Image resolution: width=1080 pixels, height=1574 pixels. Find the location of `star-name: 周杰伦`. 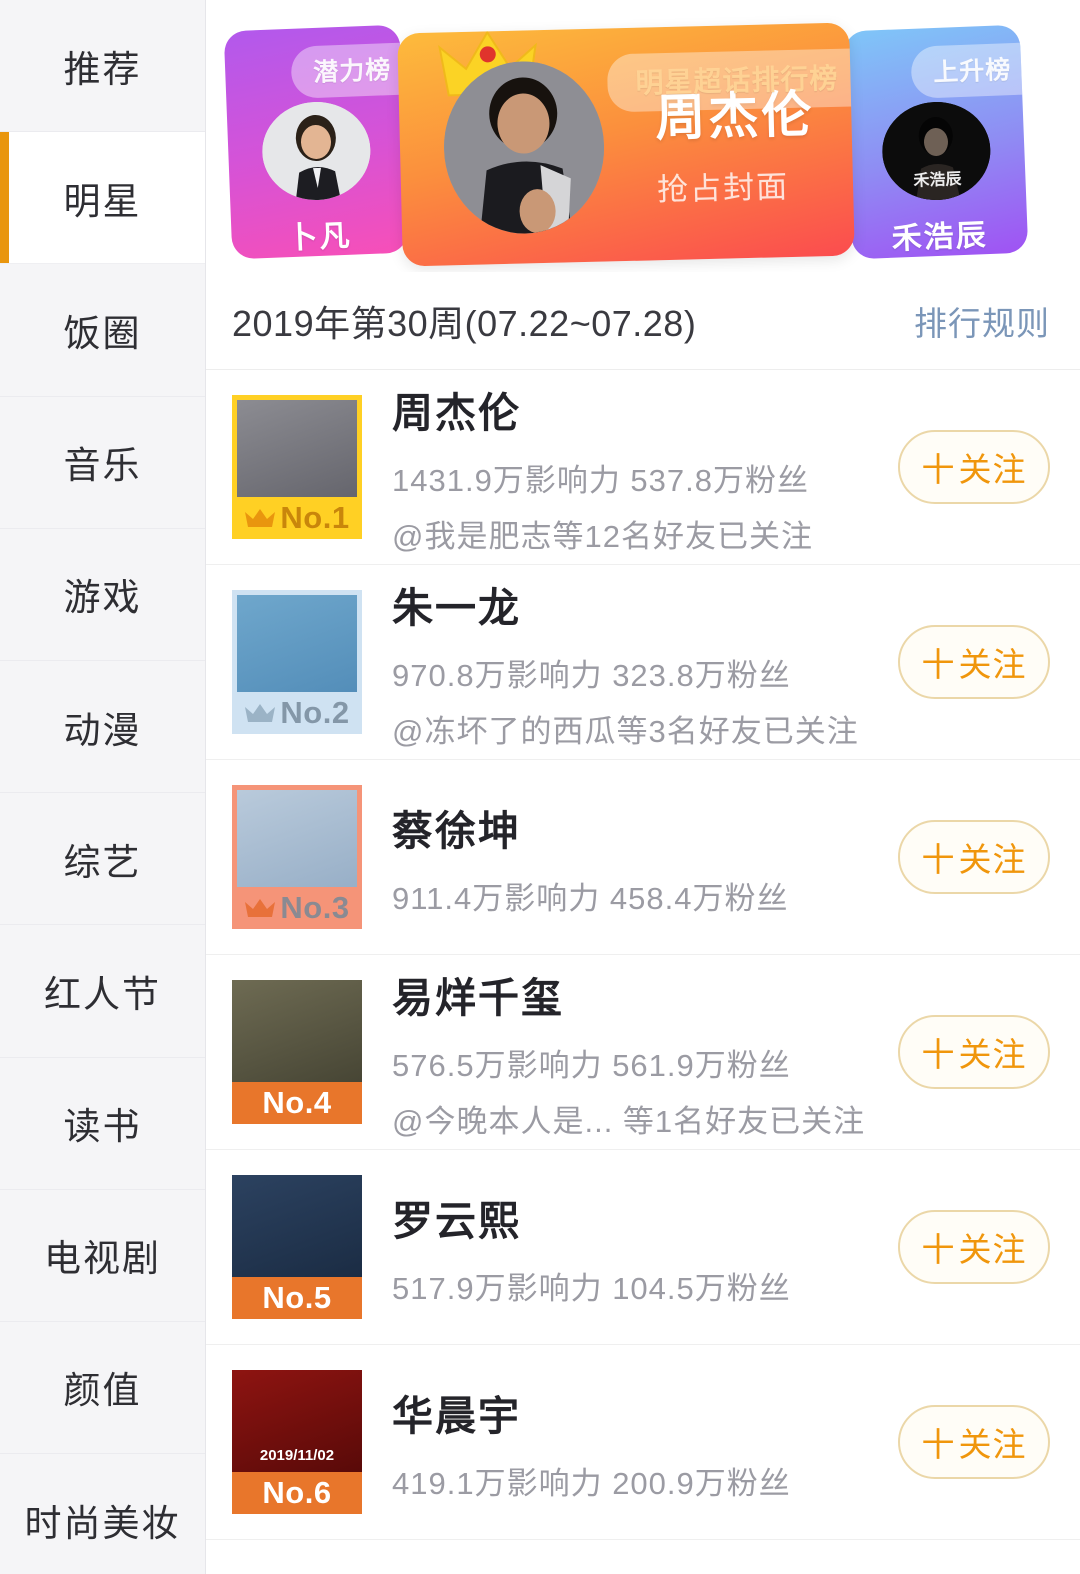

star-name: 周杰伦 is located at coordinates (645, 409).